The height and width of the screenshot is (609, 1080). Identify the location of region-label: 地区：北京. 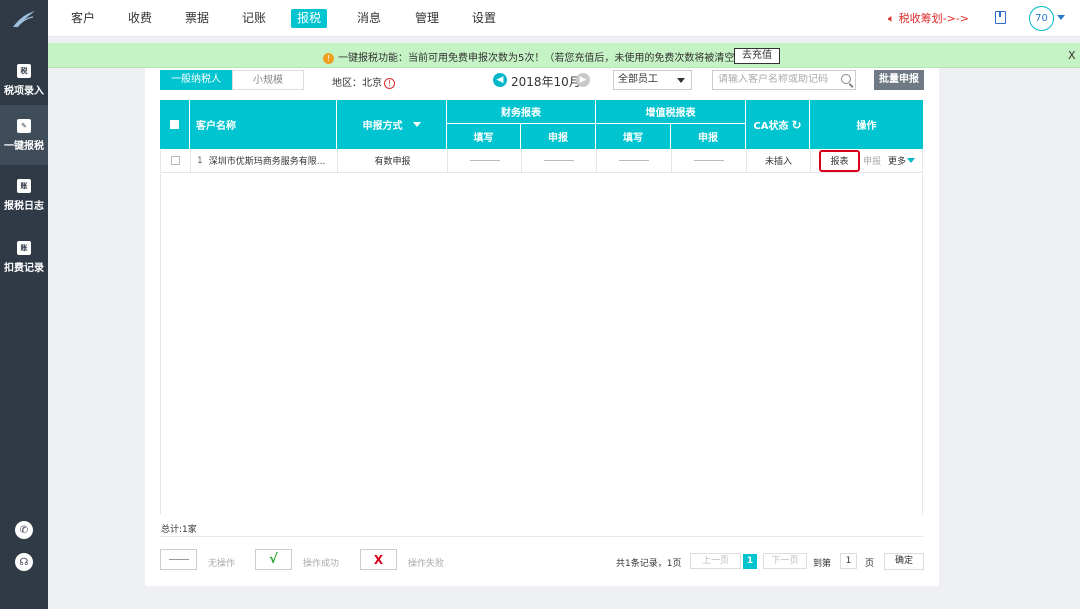
(357, 83).